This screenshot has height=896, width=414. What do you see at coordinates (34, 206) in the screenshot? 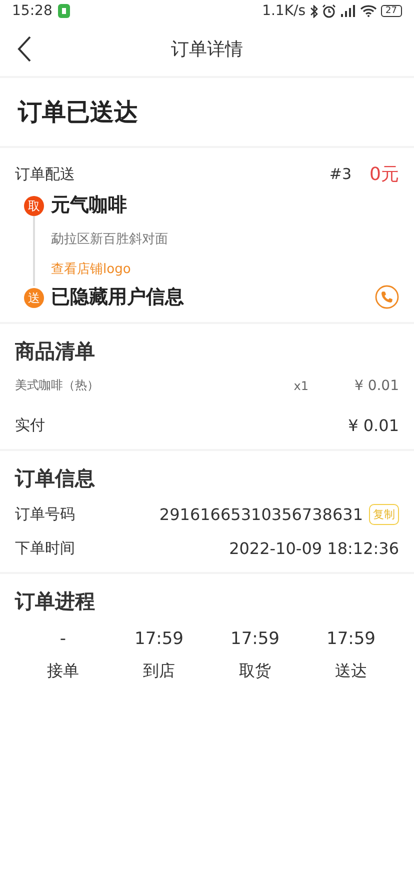
I see `stop-badge: 取` at bounding box center [34, 206].